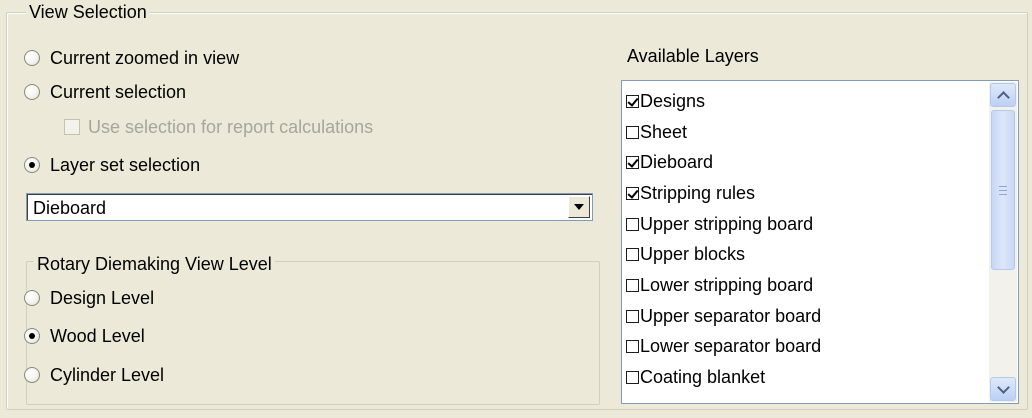  I want to click on radio-current-selection: Current selection, so click(105, 92).